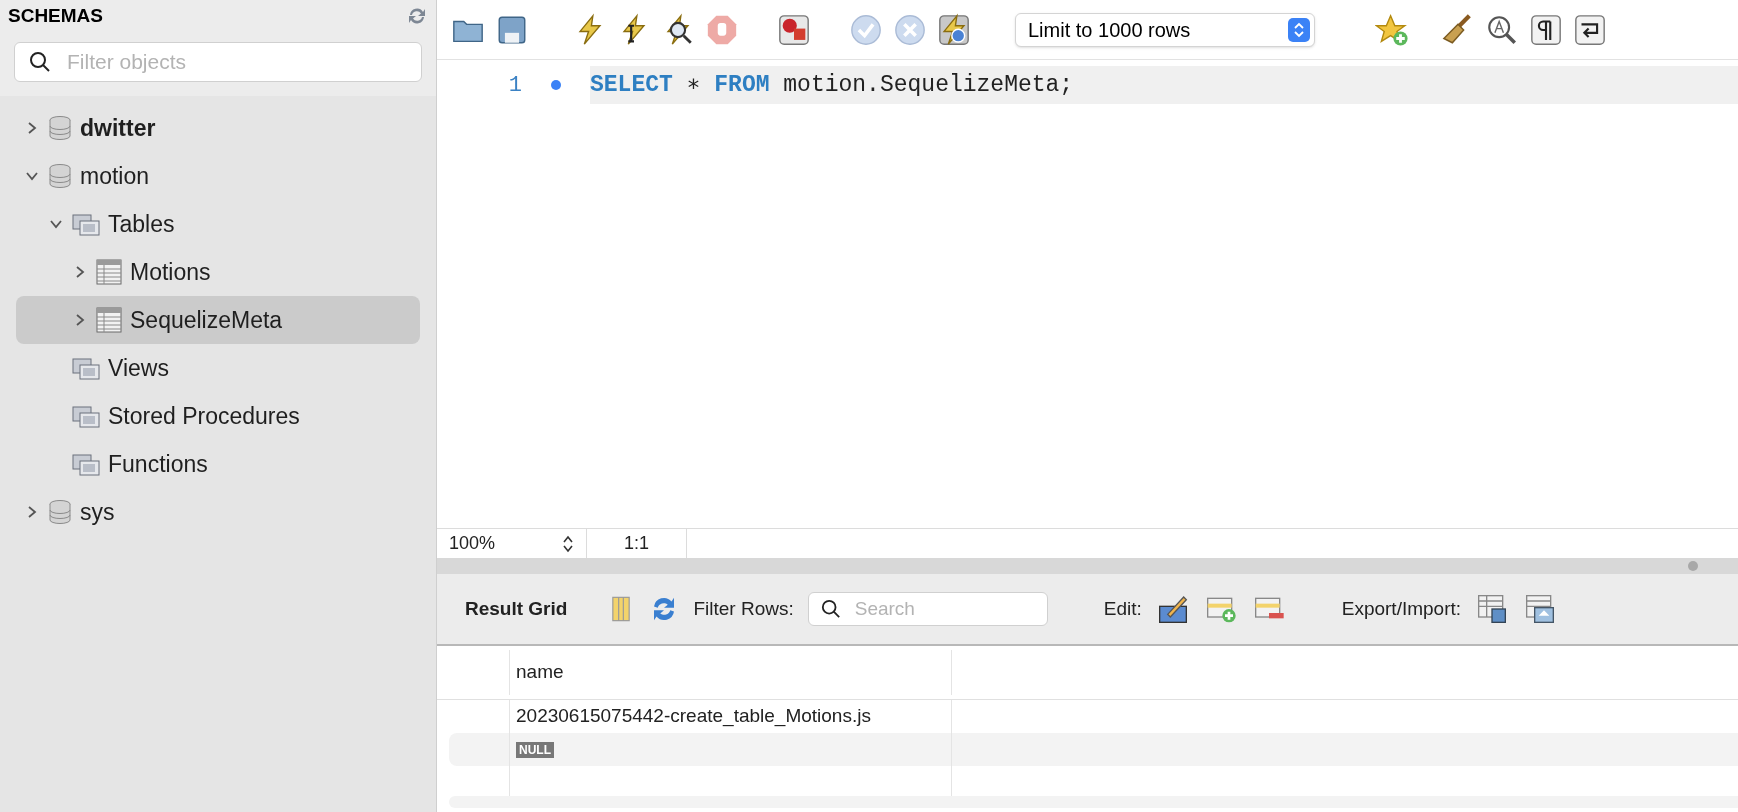  What do you see at coordinates (218, 62) in the screenshot?
I see `filter-field: Filter objects` at bounding box center [218, 62].